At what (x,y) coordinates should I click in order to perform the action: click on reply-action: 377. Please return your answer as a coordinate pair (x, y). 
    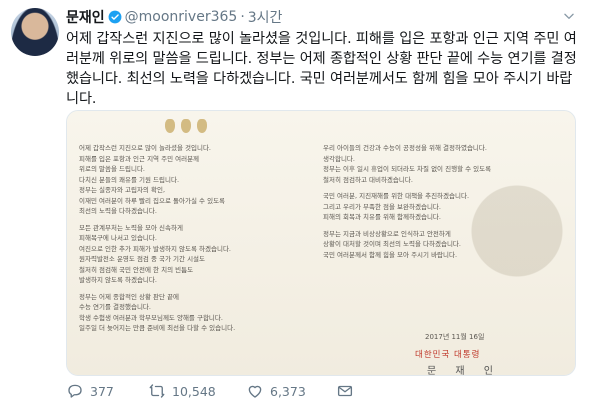
    Looking at the image, I should click on (107, 391).